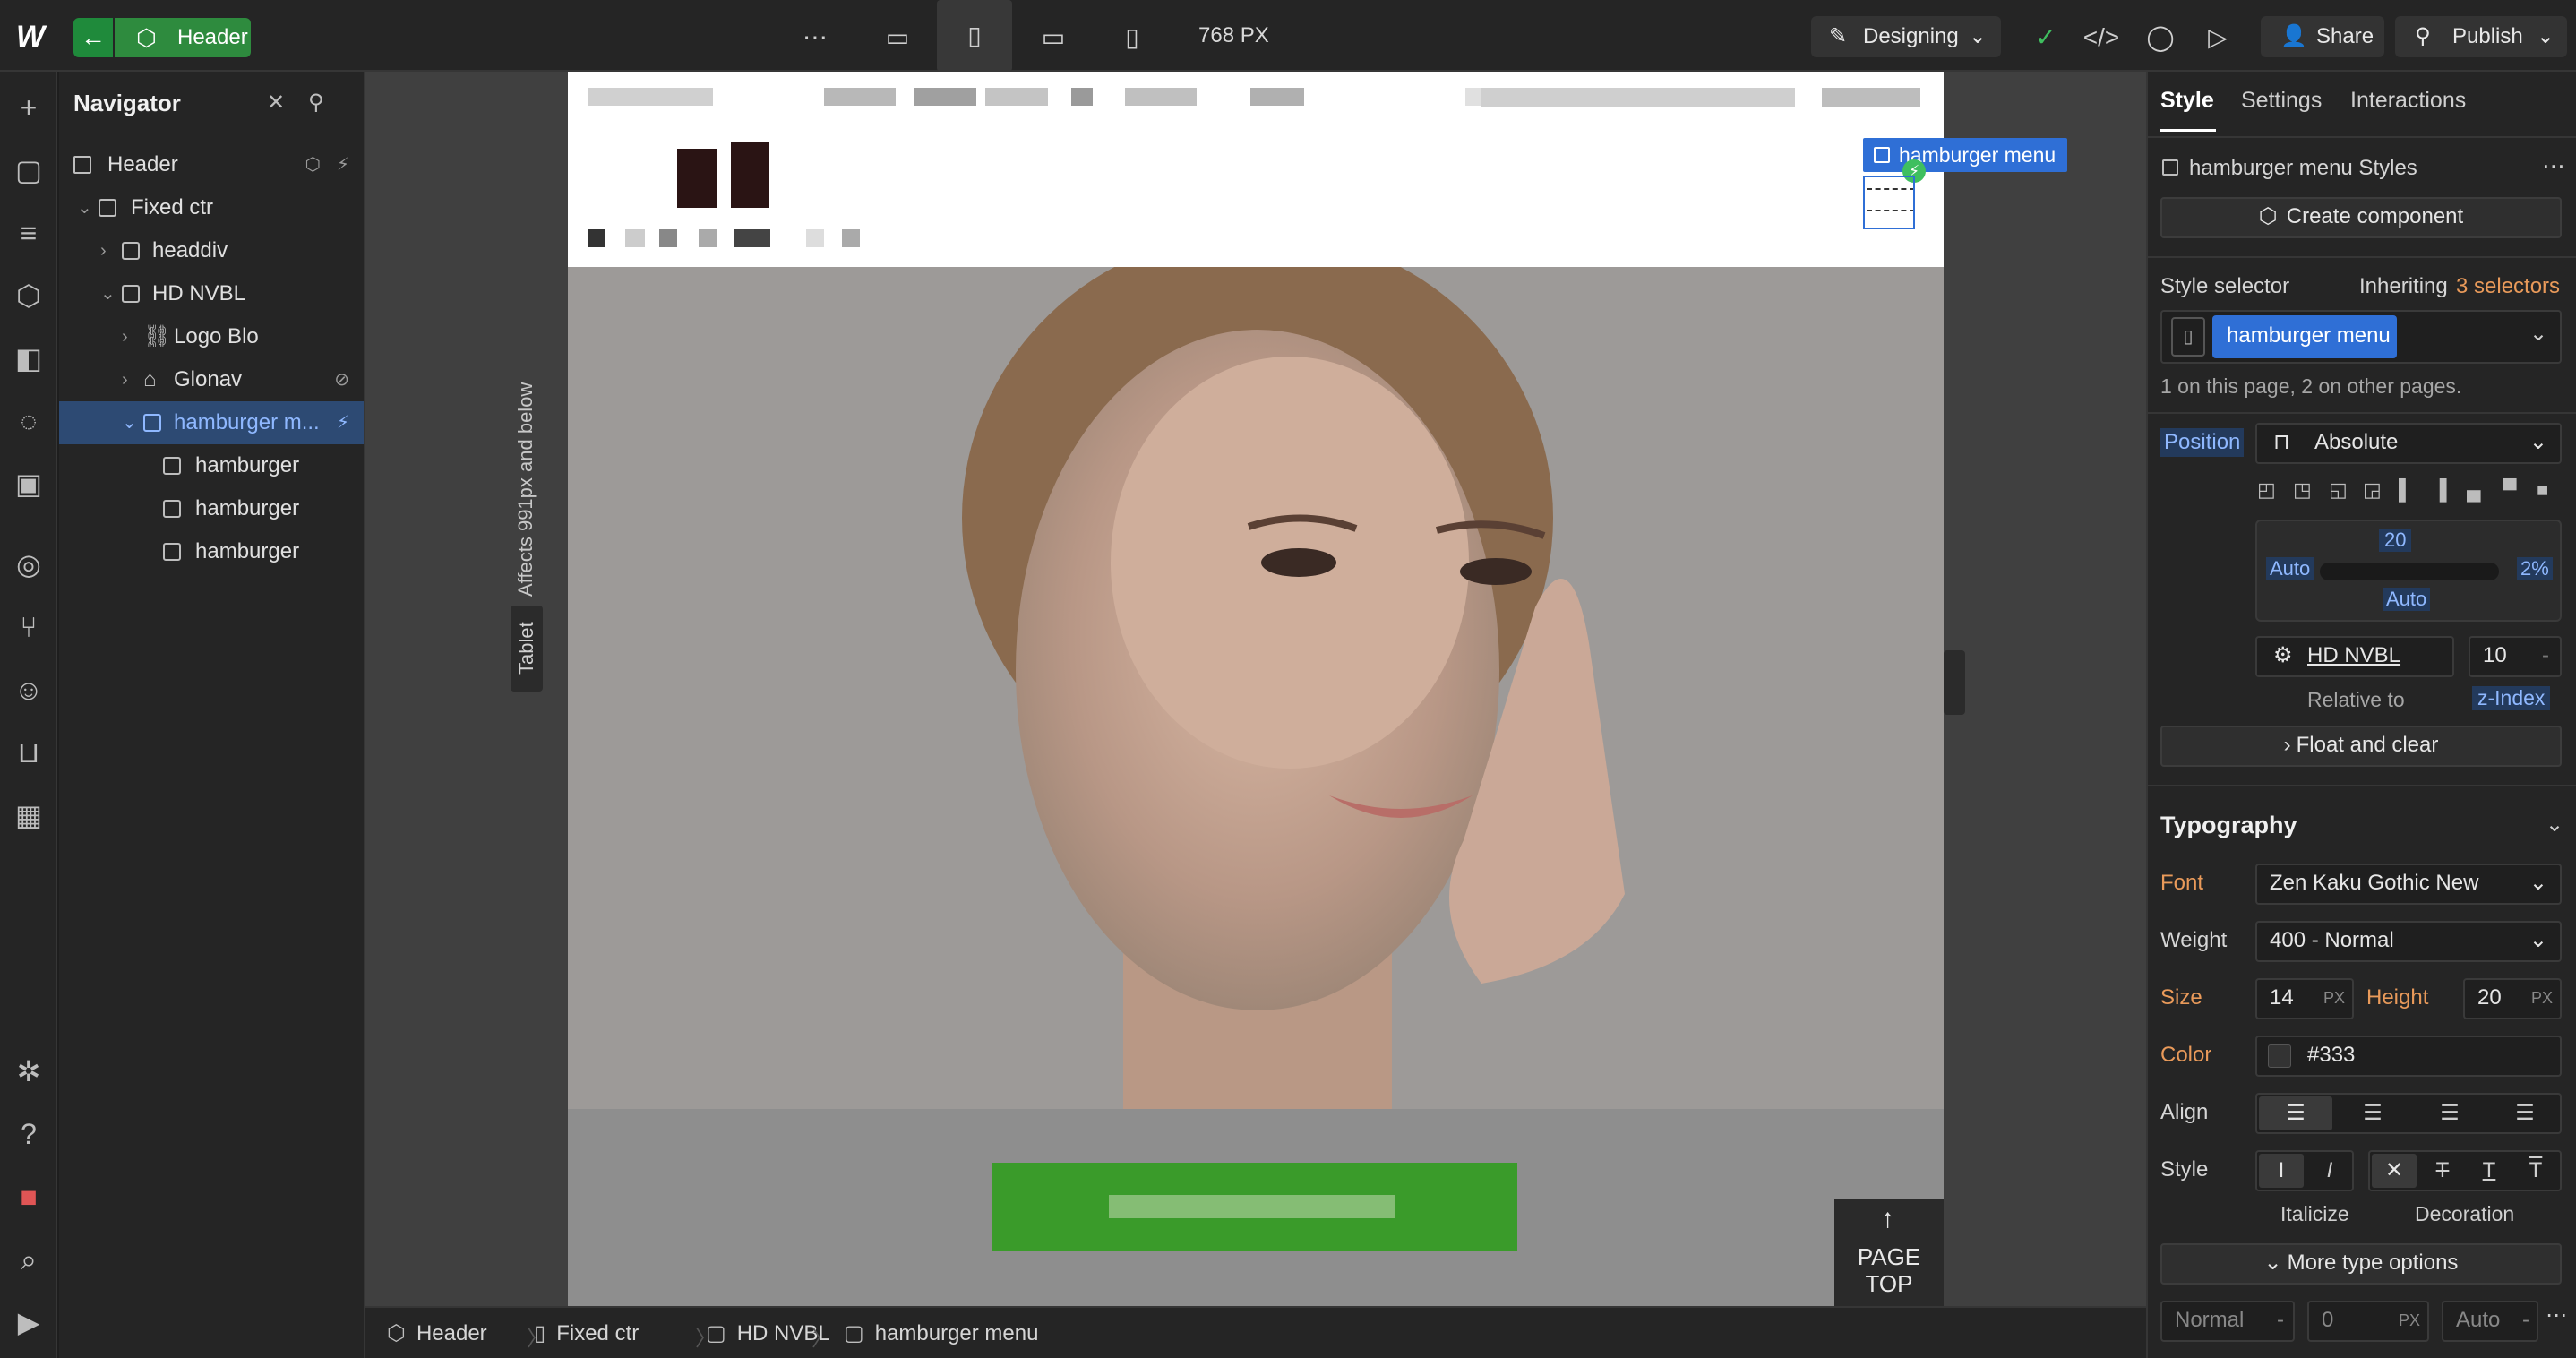 This screenshot has width=2576, height=1358. What do you see at coordinates (2290, 568) in the screenshot?
I see `position-left-value: Auto` at bounding box center [2290, 568].